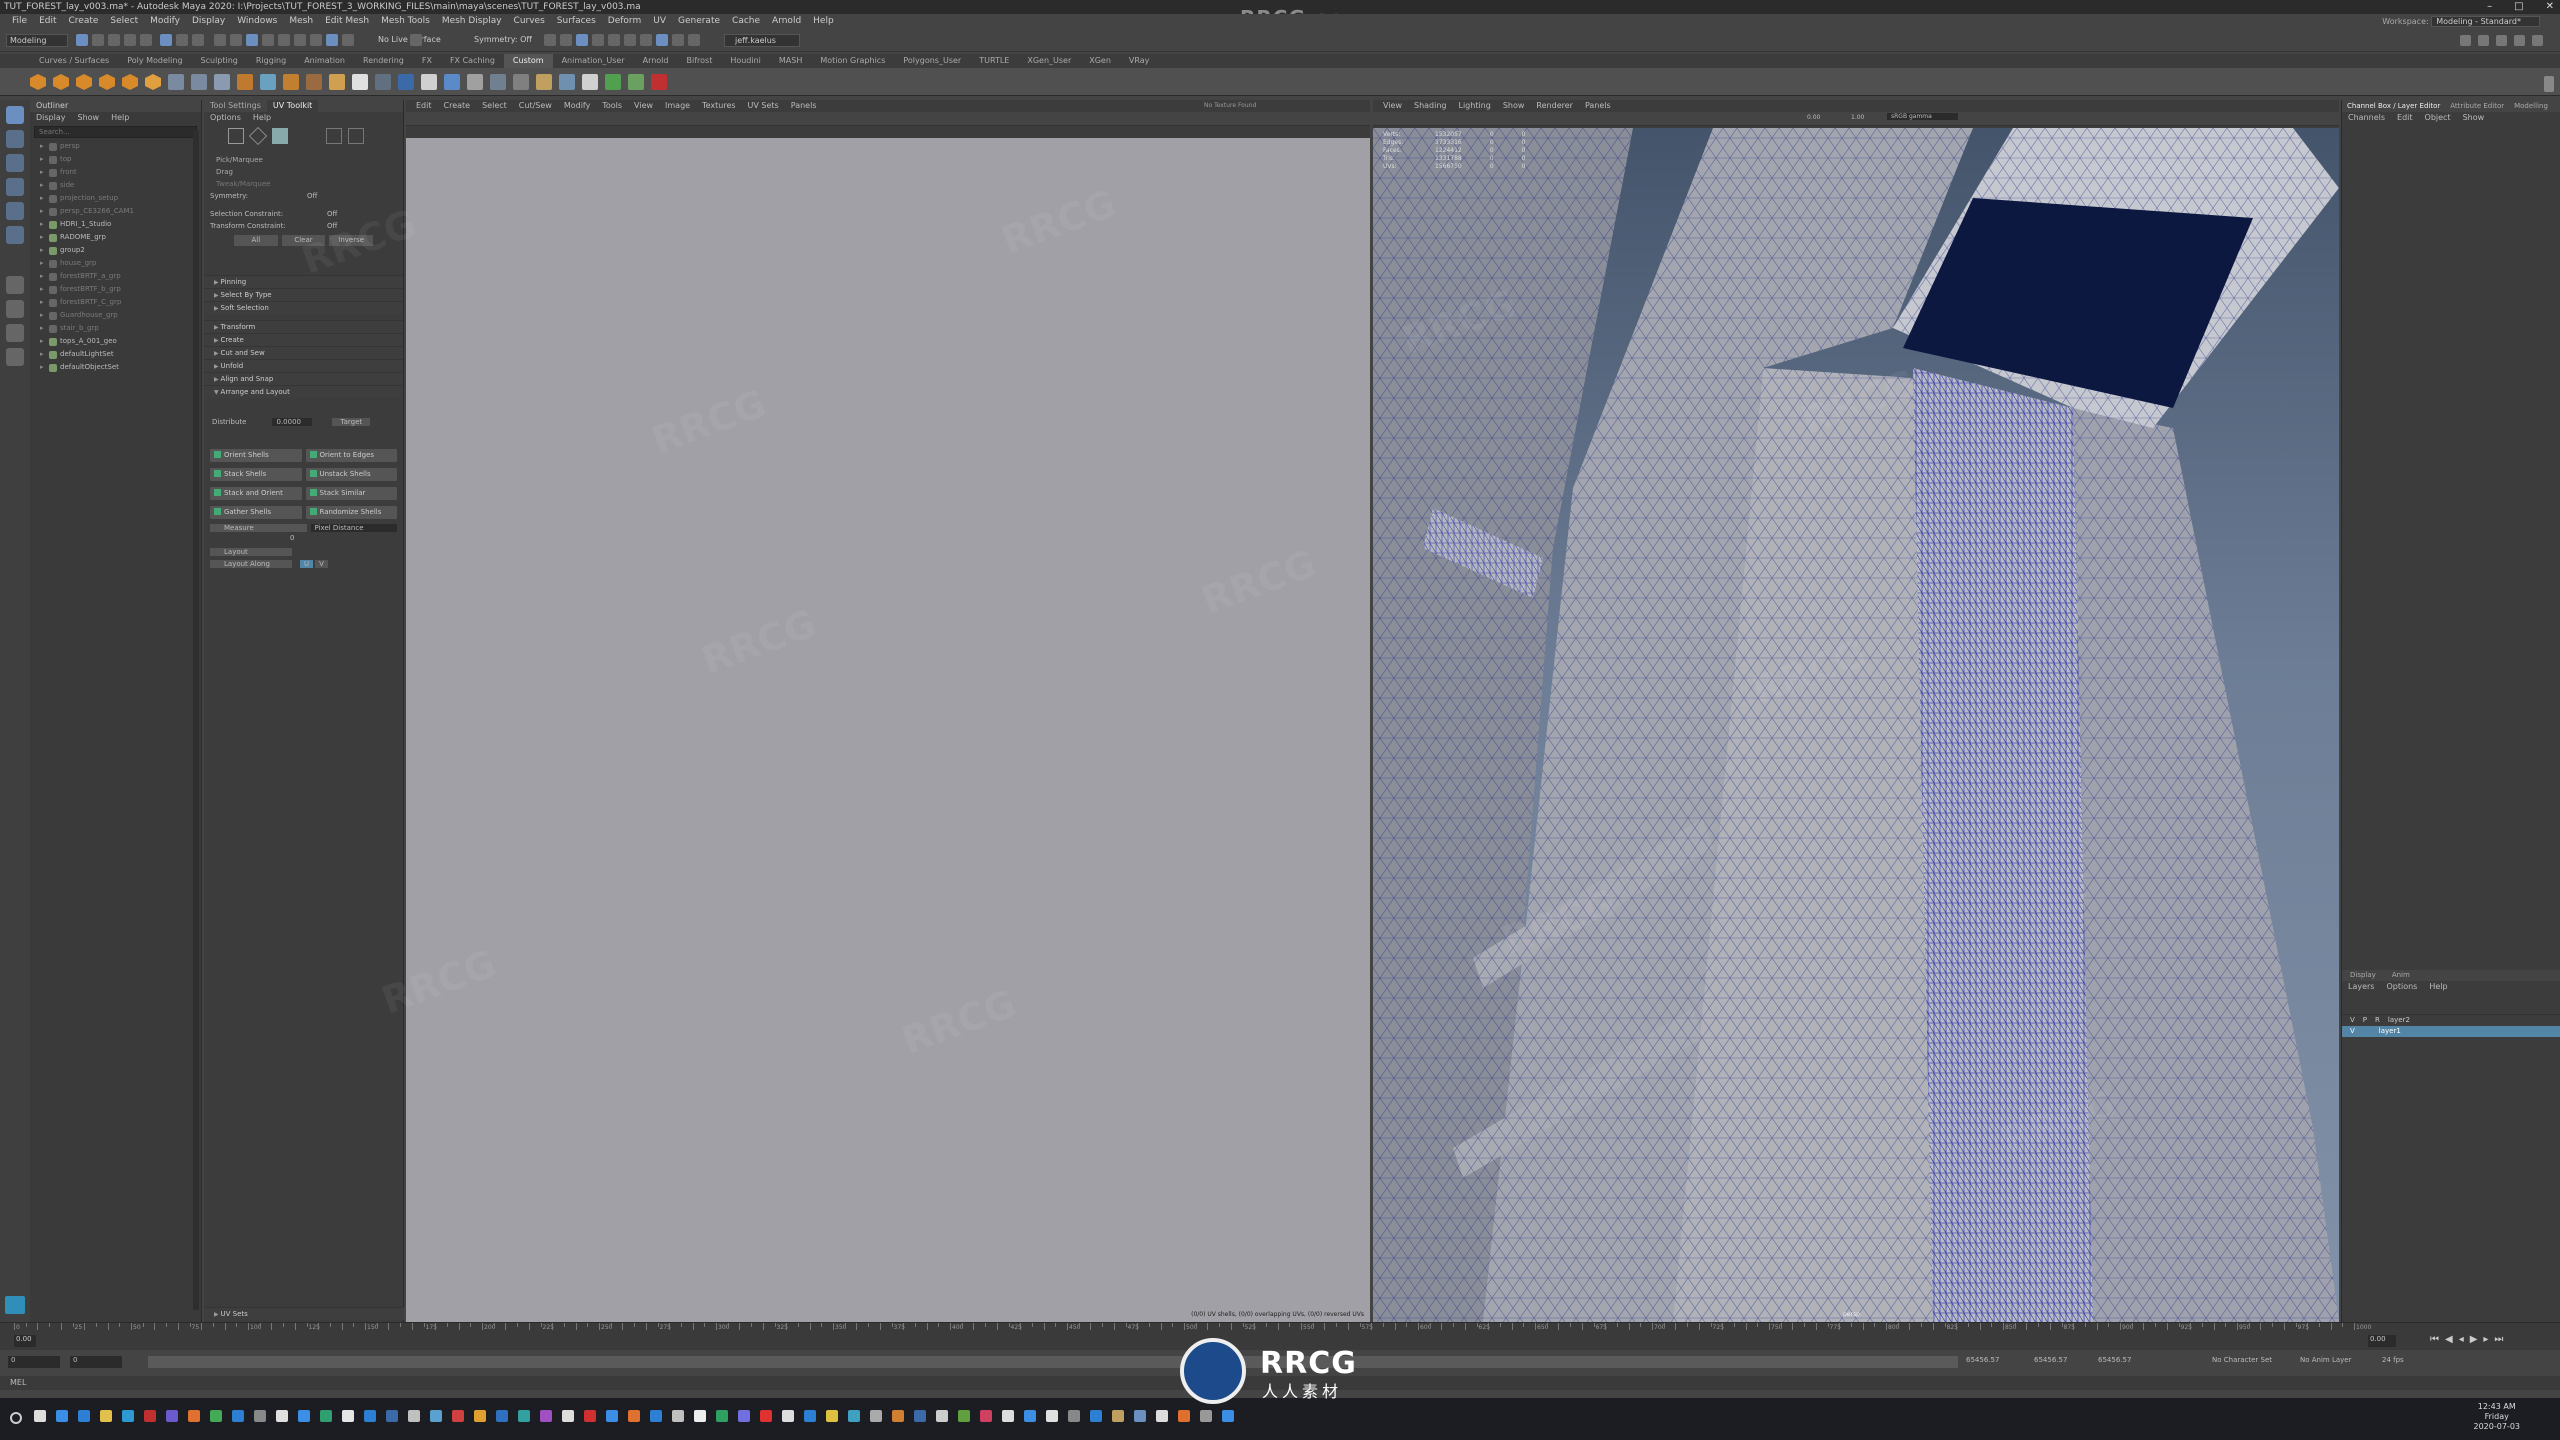  I want to click on shelf-tab-polygons-user: Polygons_User, so click(932, 61).